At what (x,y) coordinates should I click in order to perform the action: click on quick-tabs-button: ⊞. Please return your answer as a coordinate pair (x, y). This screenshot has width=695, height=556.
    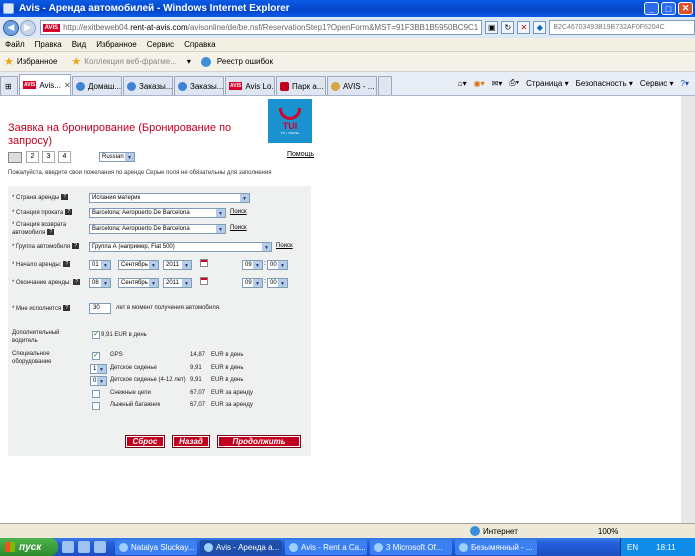
    Looking at the image, I should click on (9, 85).